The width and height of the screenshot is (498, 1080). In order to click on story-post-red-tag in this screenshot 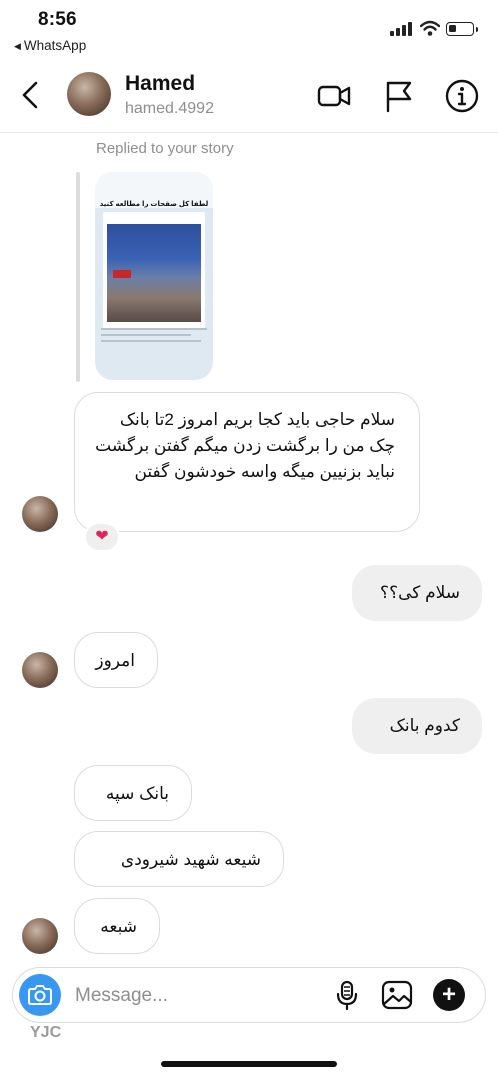, I will do `click(122, 274)`.